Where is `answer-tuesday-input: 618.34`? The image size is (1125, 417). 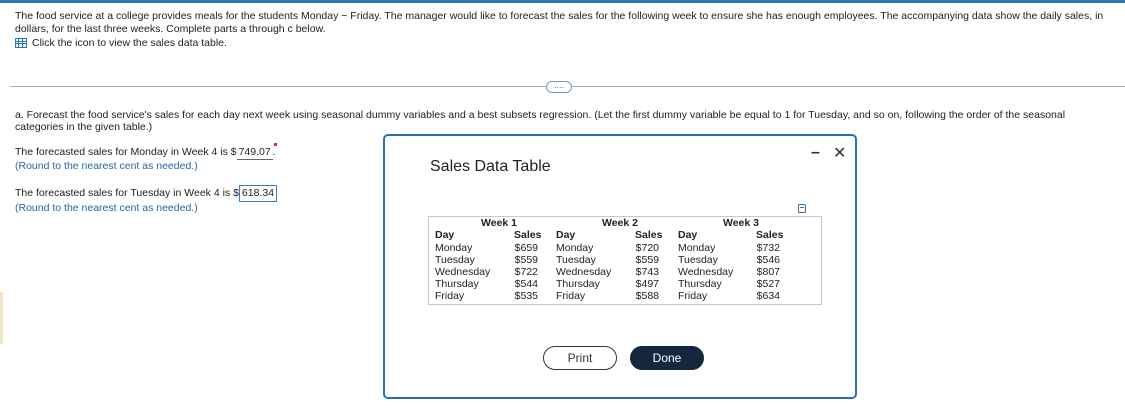 answer-tuesday-input: 618.34 is located at coordinates (258, 193).